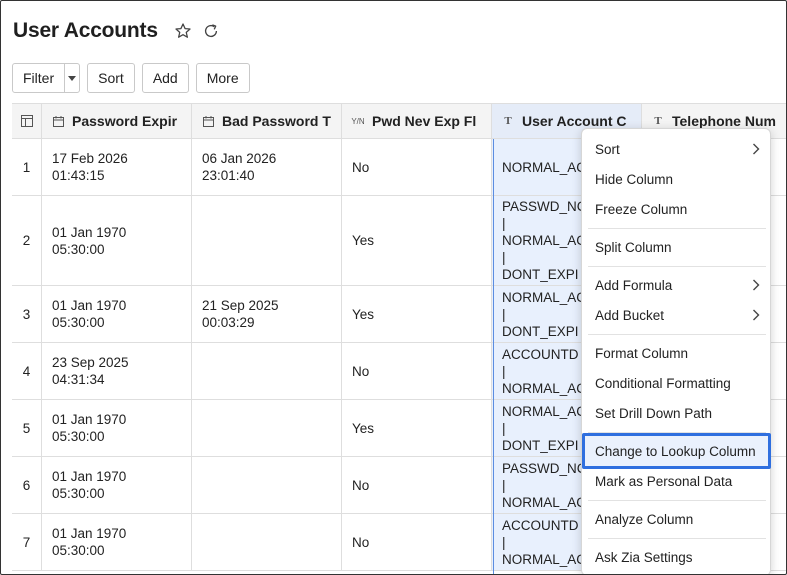 The height and width of the screenshot is (575, 787). Describe the element at coordinates (664, 481) in the screenshot. I see `menu-item-label: Mark as Personal Data` at that location.